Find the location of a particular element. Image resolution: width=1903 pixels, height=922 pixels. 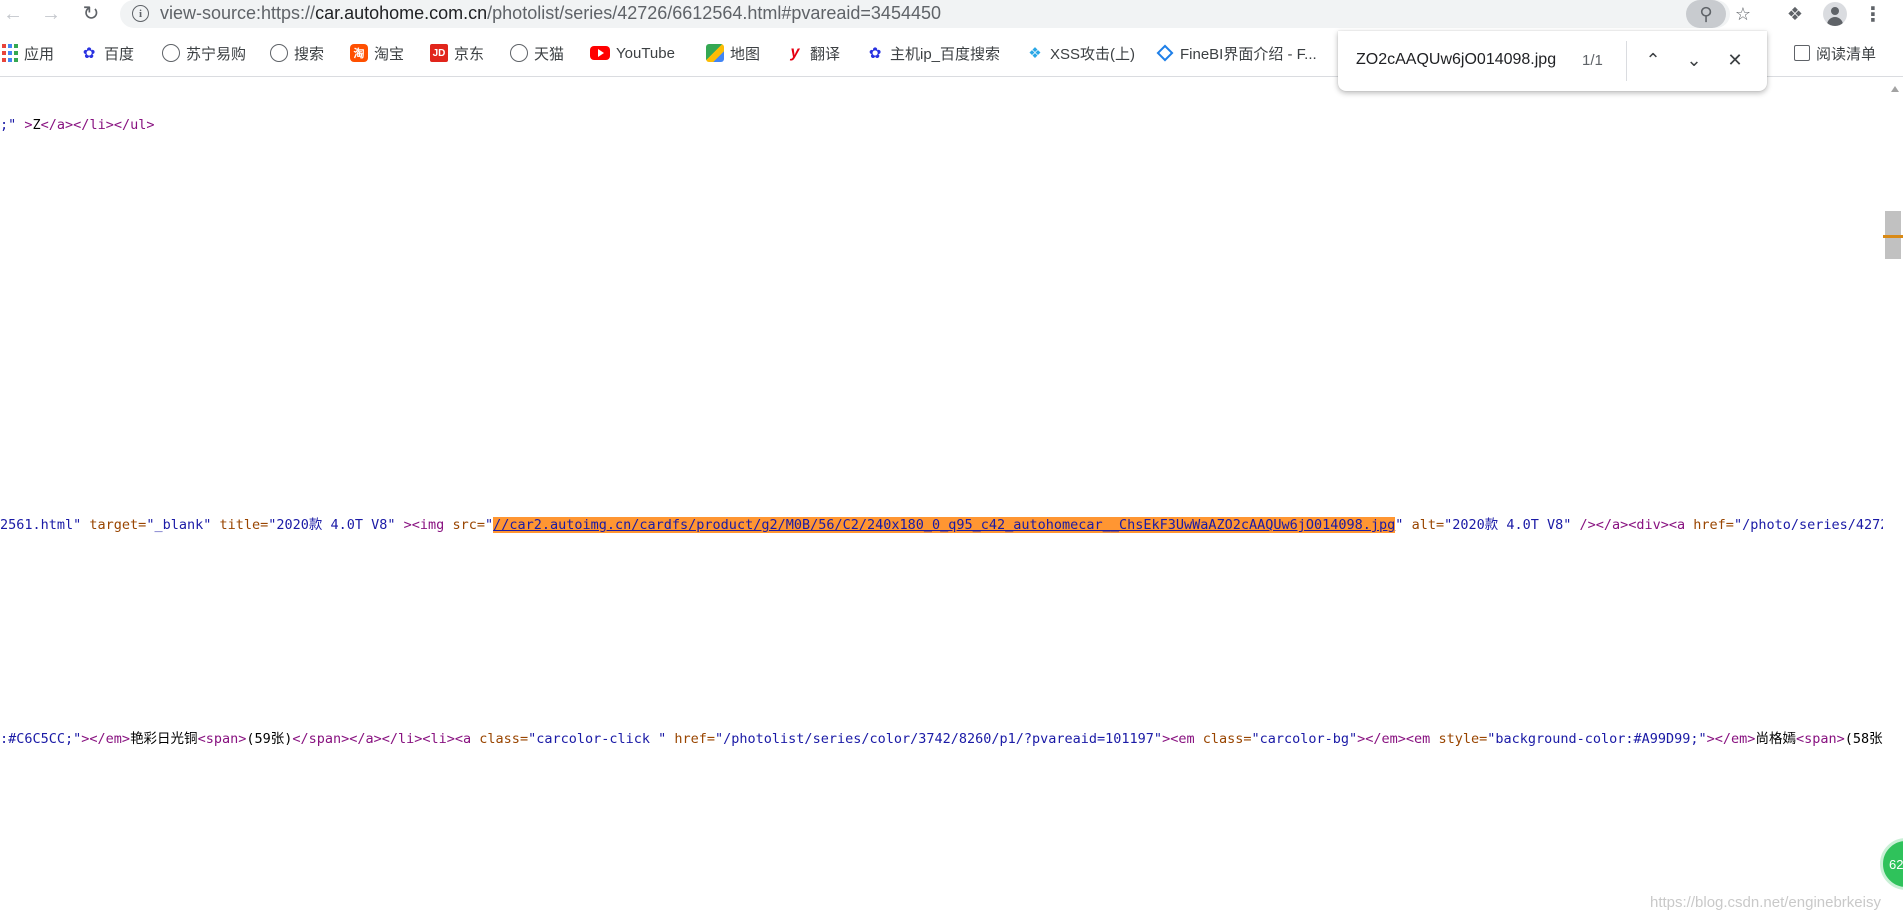

find-bar: ZO2cAAQUw6jO014098.jpg 1/1 ⌃ ⌄ ✕ is located at coordinates (1552, 61).